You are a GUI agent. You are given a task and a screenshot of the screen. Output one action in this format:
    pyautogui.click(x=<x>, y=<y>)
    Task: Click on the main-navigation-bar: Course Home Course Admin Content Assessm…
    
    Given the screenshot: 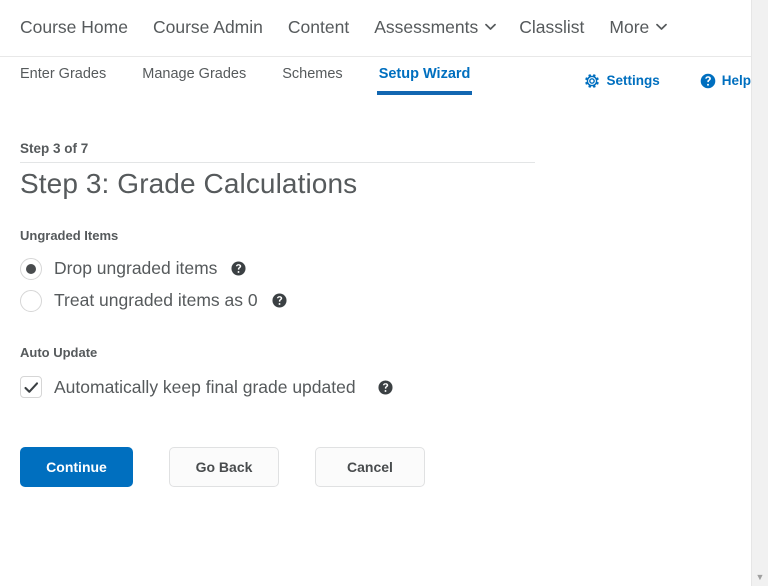 What is the action you would take?
    pyautogui.click(x=375, y=28)
    